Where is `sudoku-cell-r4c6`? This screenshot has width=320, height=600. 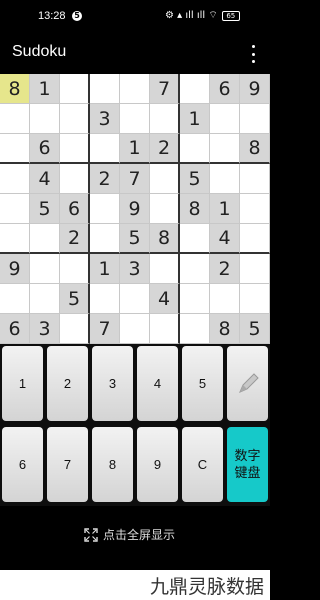 sudoku-cell-r4c6 is located at coordinates (165, 179).